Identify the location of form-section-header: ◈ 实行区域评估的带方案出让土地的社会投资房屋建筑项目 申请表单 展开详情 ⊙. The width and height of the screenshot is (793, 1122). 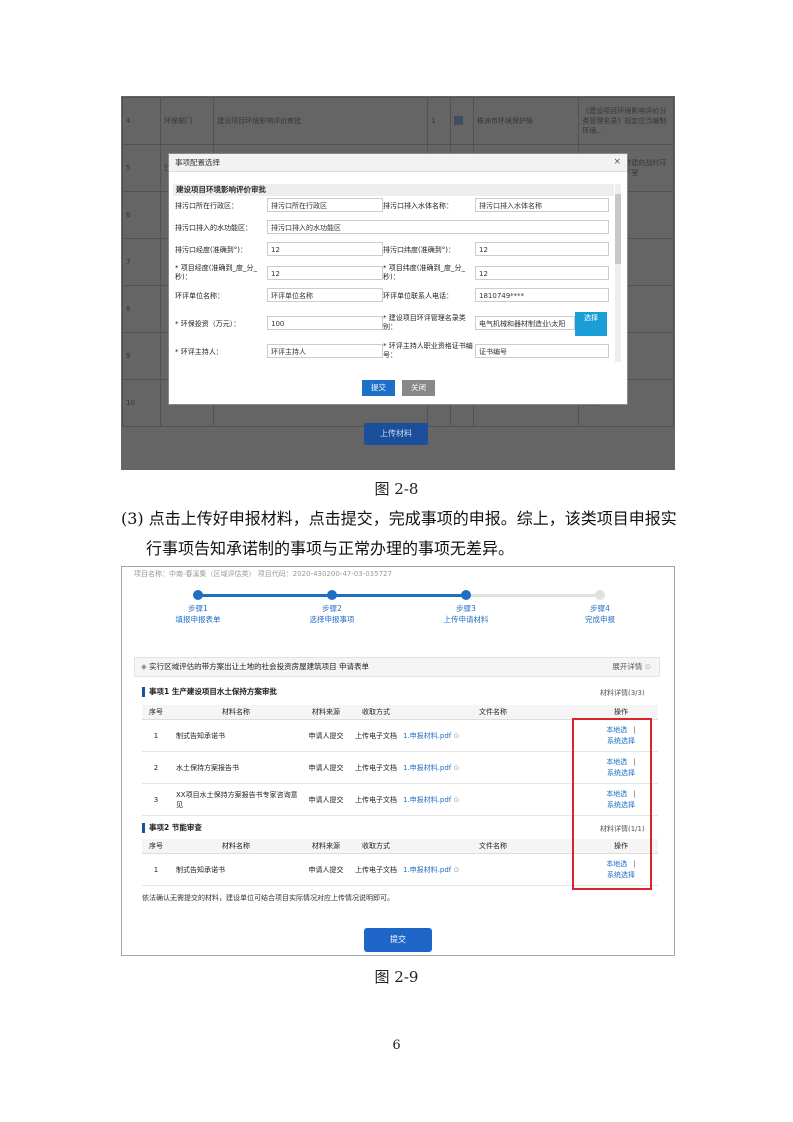
(397, 667).